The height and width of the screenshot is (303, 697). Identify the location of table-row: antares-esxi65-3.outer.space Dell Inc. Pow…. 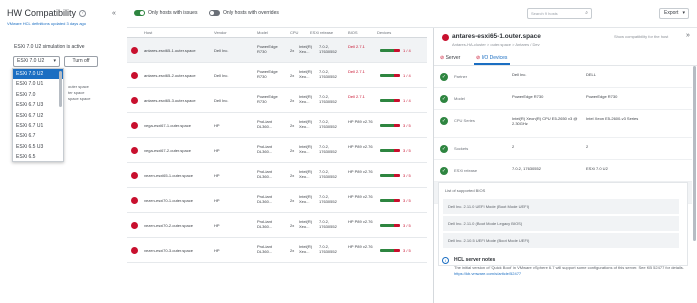
(277, 100).